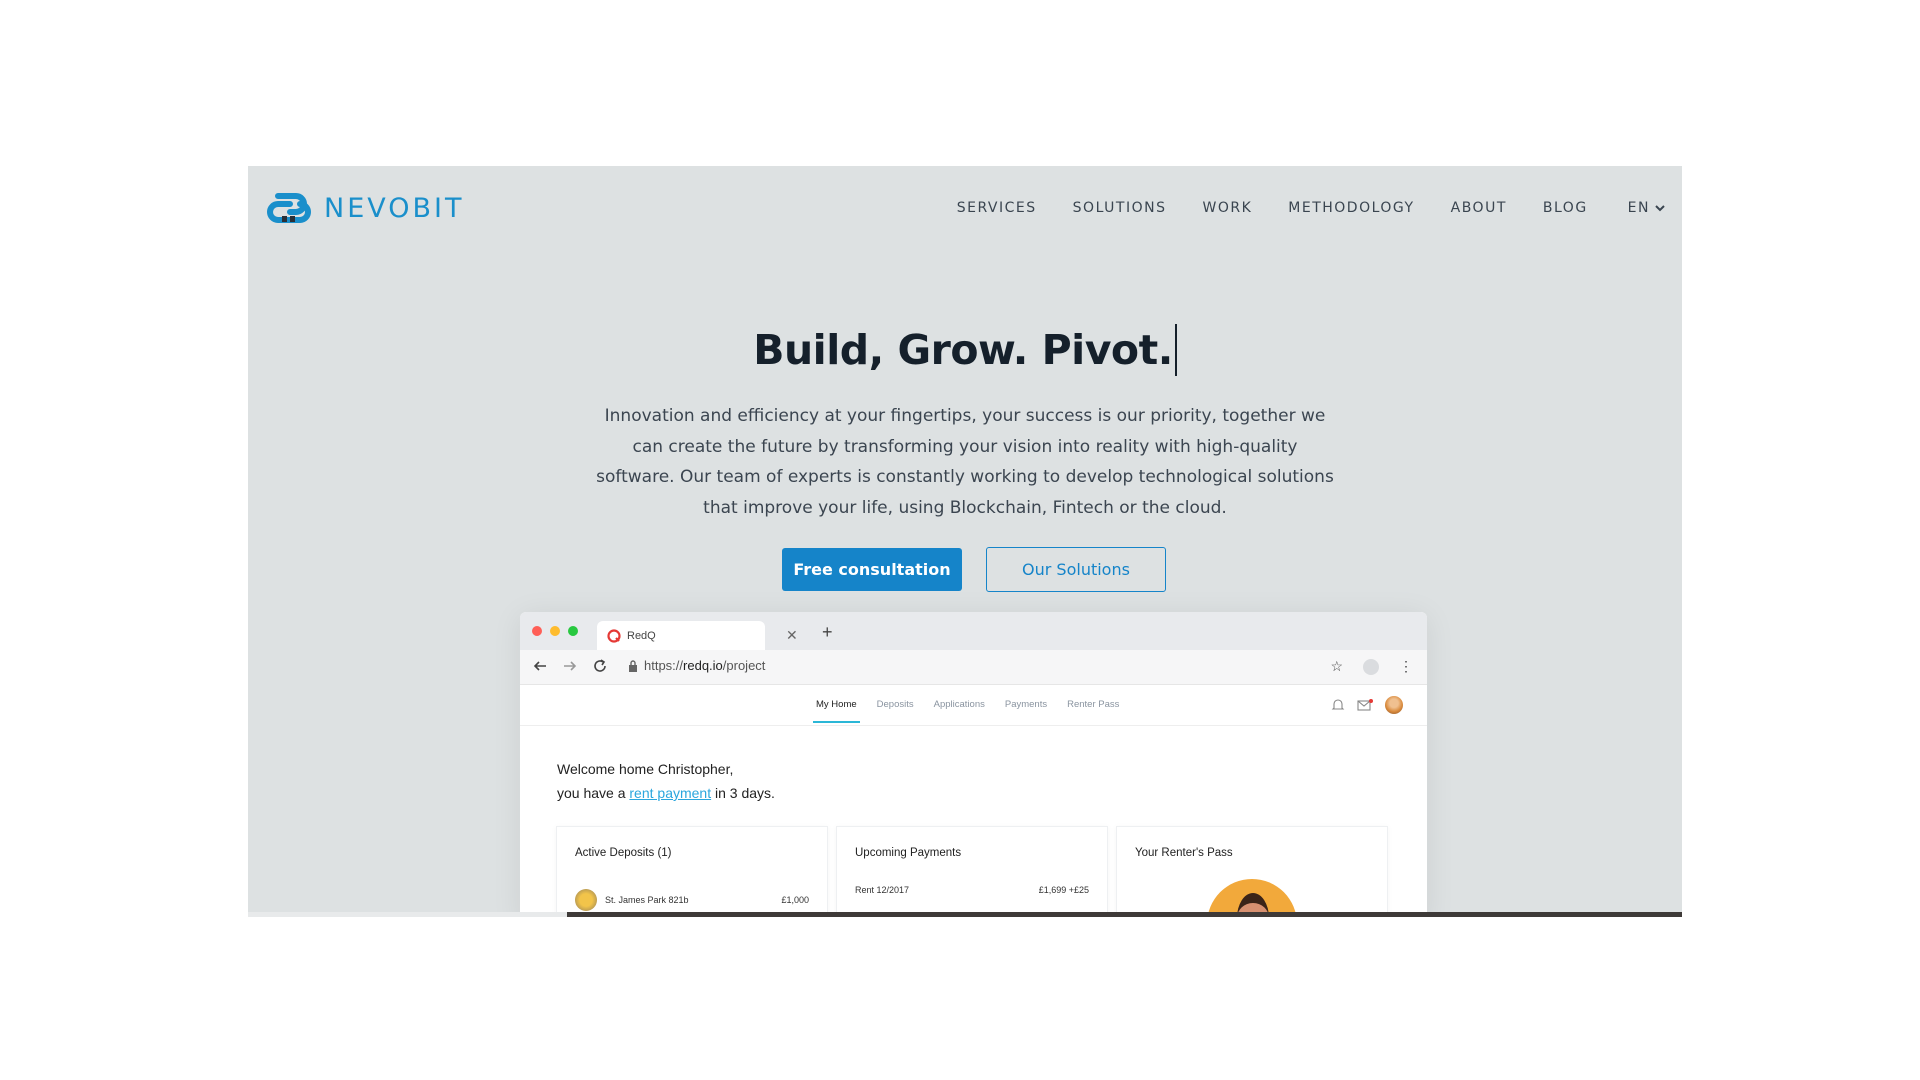 The height and width of the screenshot is (1080, 1920). What do you see at coordinates (555, 631) in the screenshot?
I see `minimize-dot-icon` at bounding box center [555, 631].